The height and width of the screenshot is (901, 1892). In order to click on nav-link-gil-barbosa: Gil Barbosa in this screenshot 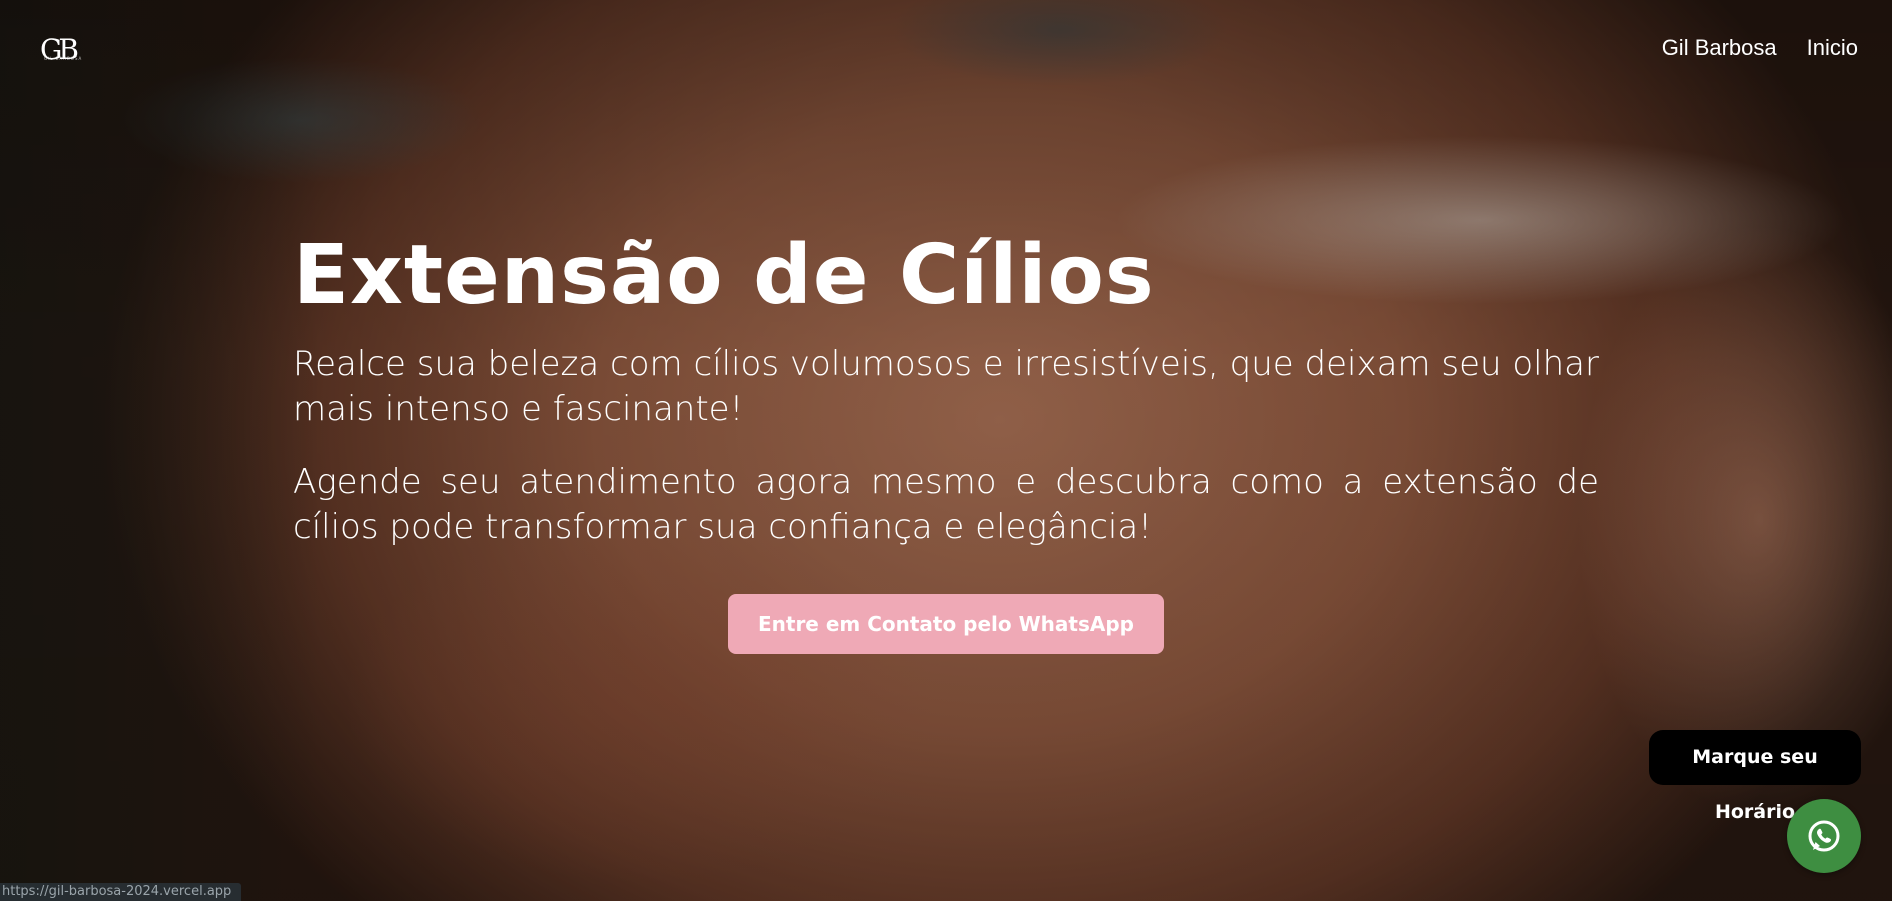, I will do `click(1719, 48)`.